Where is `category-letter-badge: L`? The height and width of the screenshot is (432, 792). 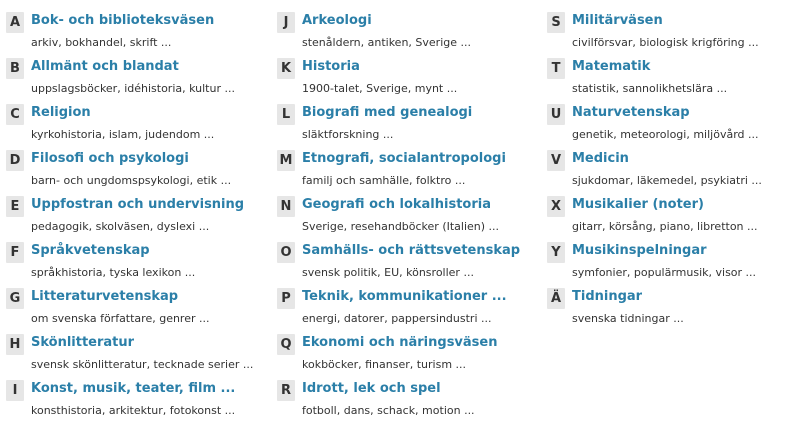
category-letter-badge: L is located at coordinates (286, 114).